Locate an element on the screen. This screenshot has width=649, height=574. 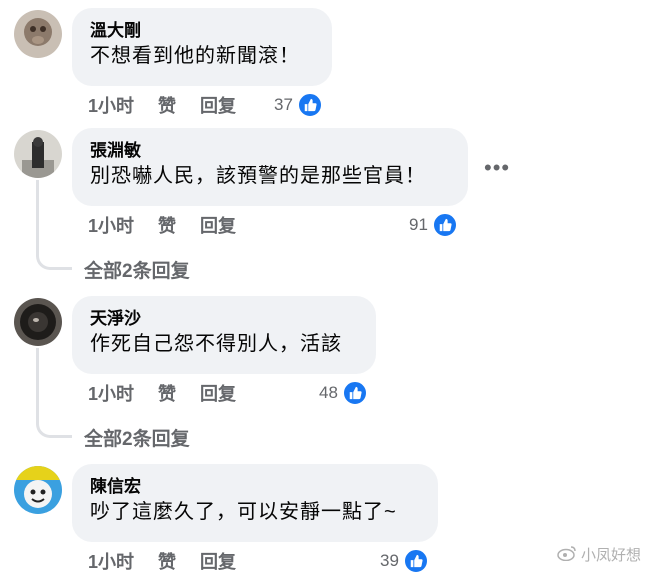
comment-bubble: 天淨沙 作死自己怨不得別人，活該 is located at coordinates (224, 335).